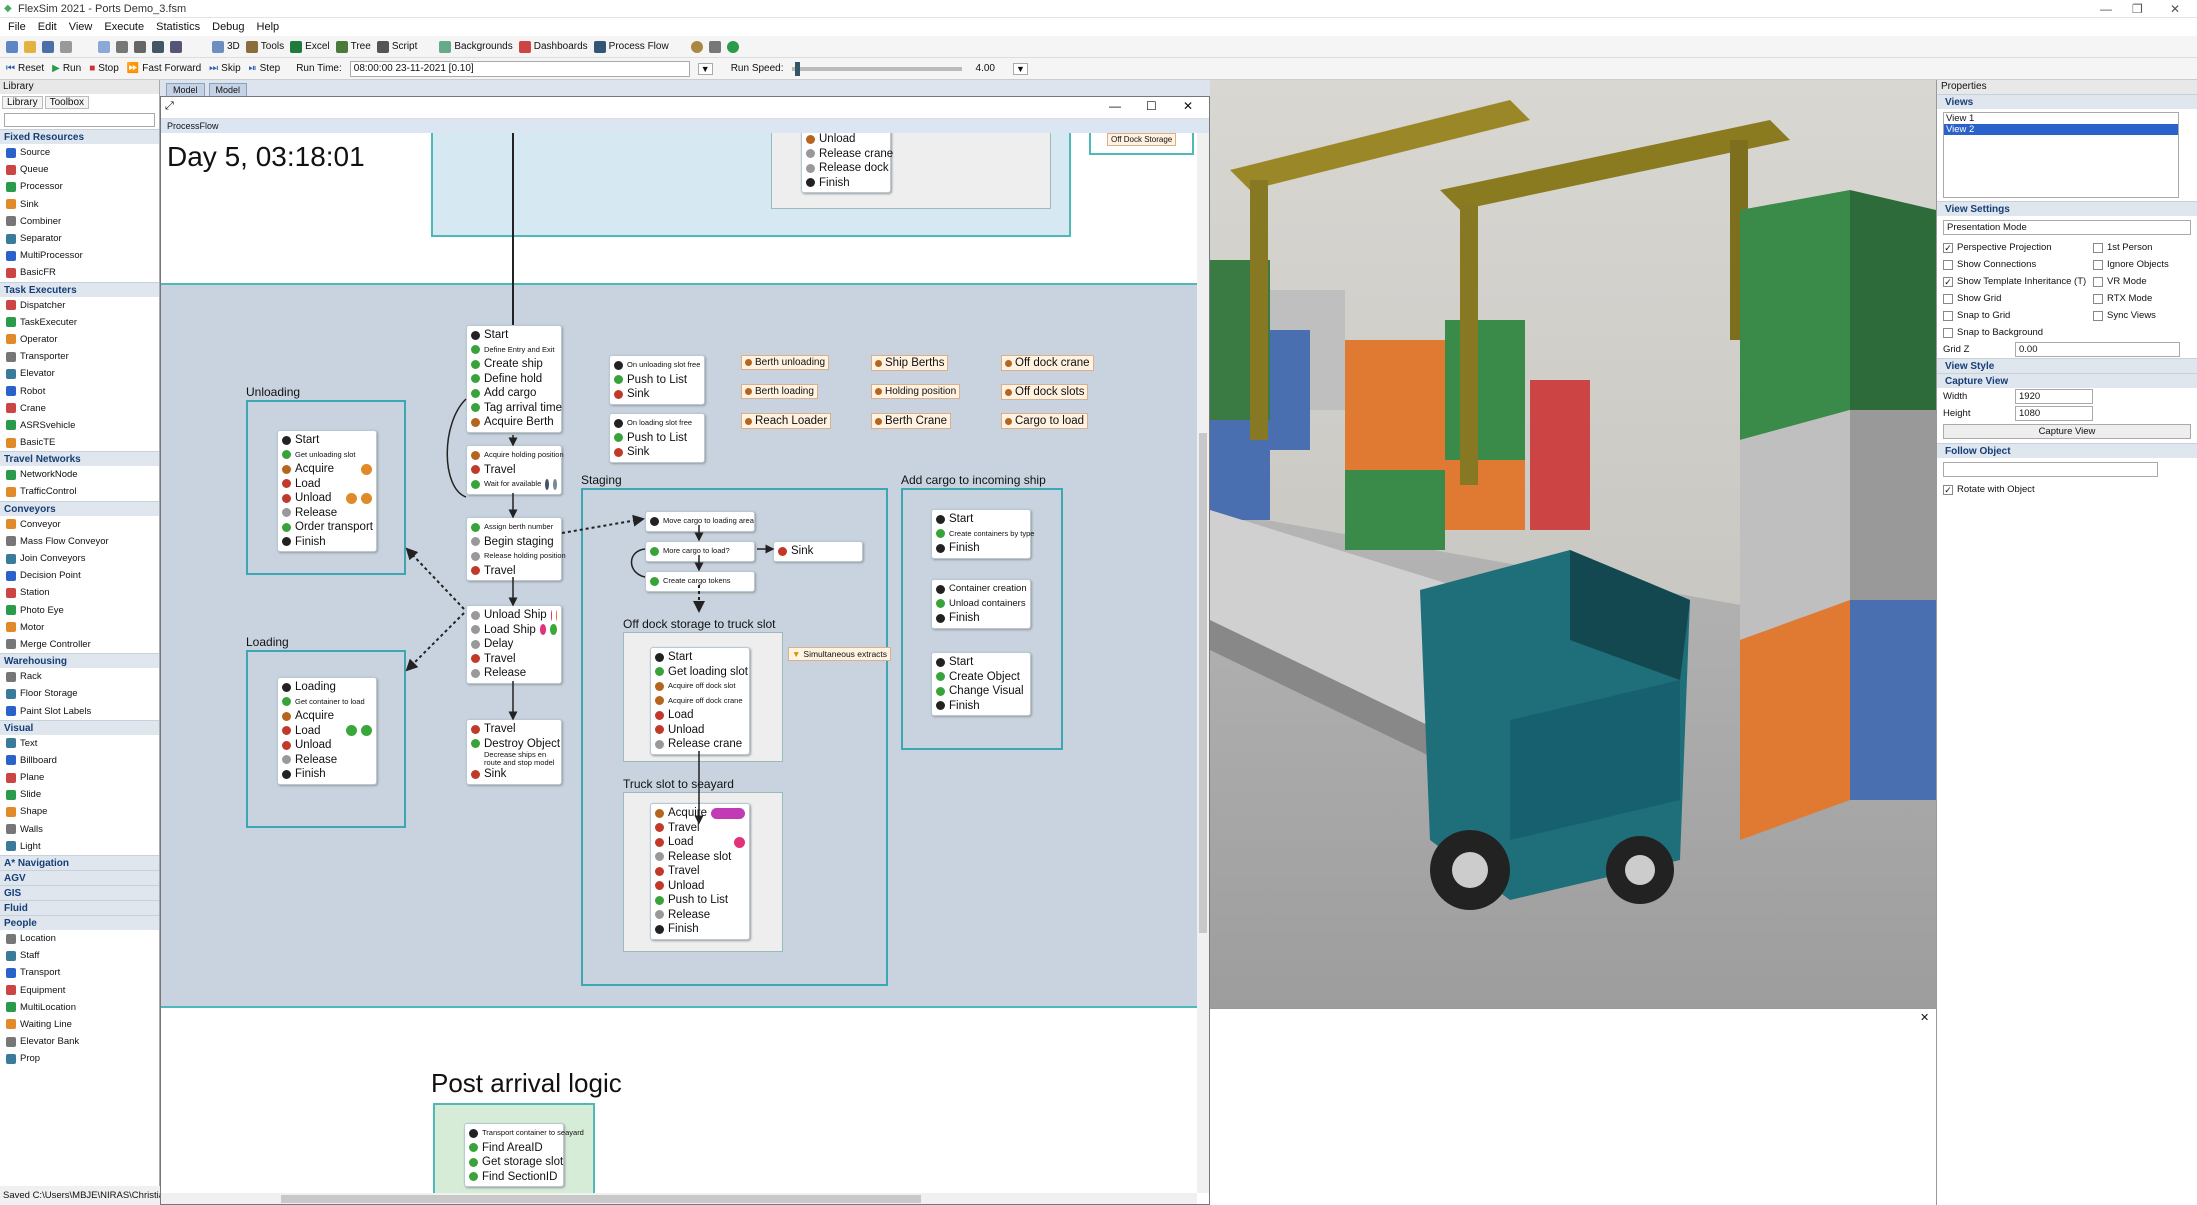 This screenshot has height=1205, width=2197. I want to click on check-1st-person: 1st Person, so click(2128, 247).